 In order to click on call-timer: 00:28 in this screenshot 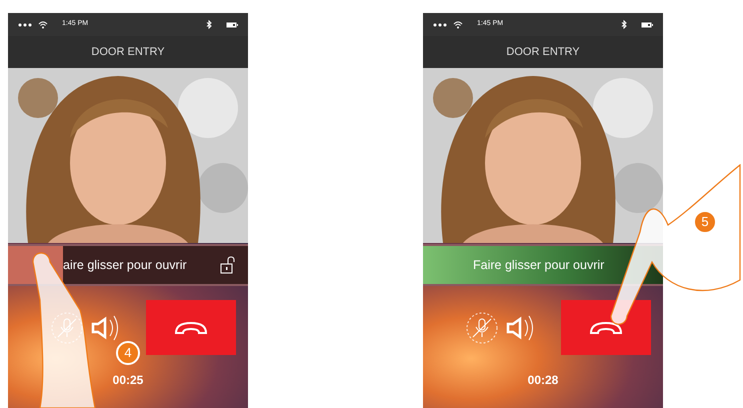, I will do `click(543, 380)`.